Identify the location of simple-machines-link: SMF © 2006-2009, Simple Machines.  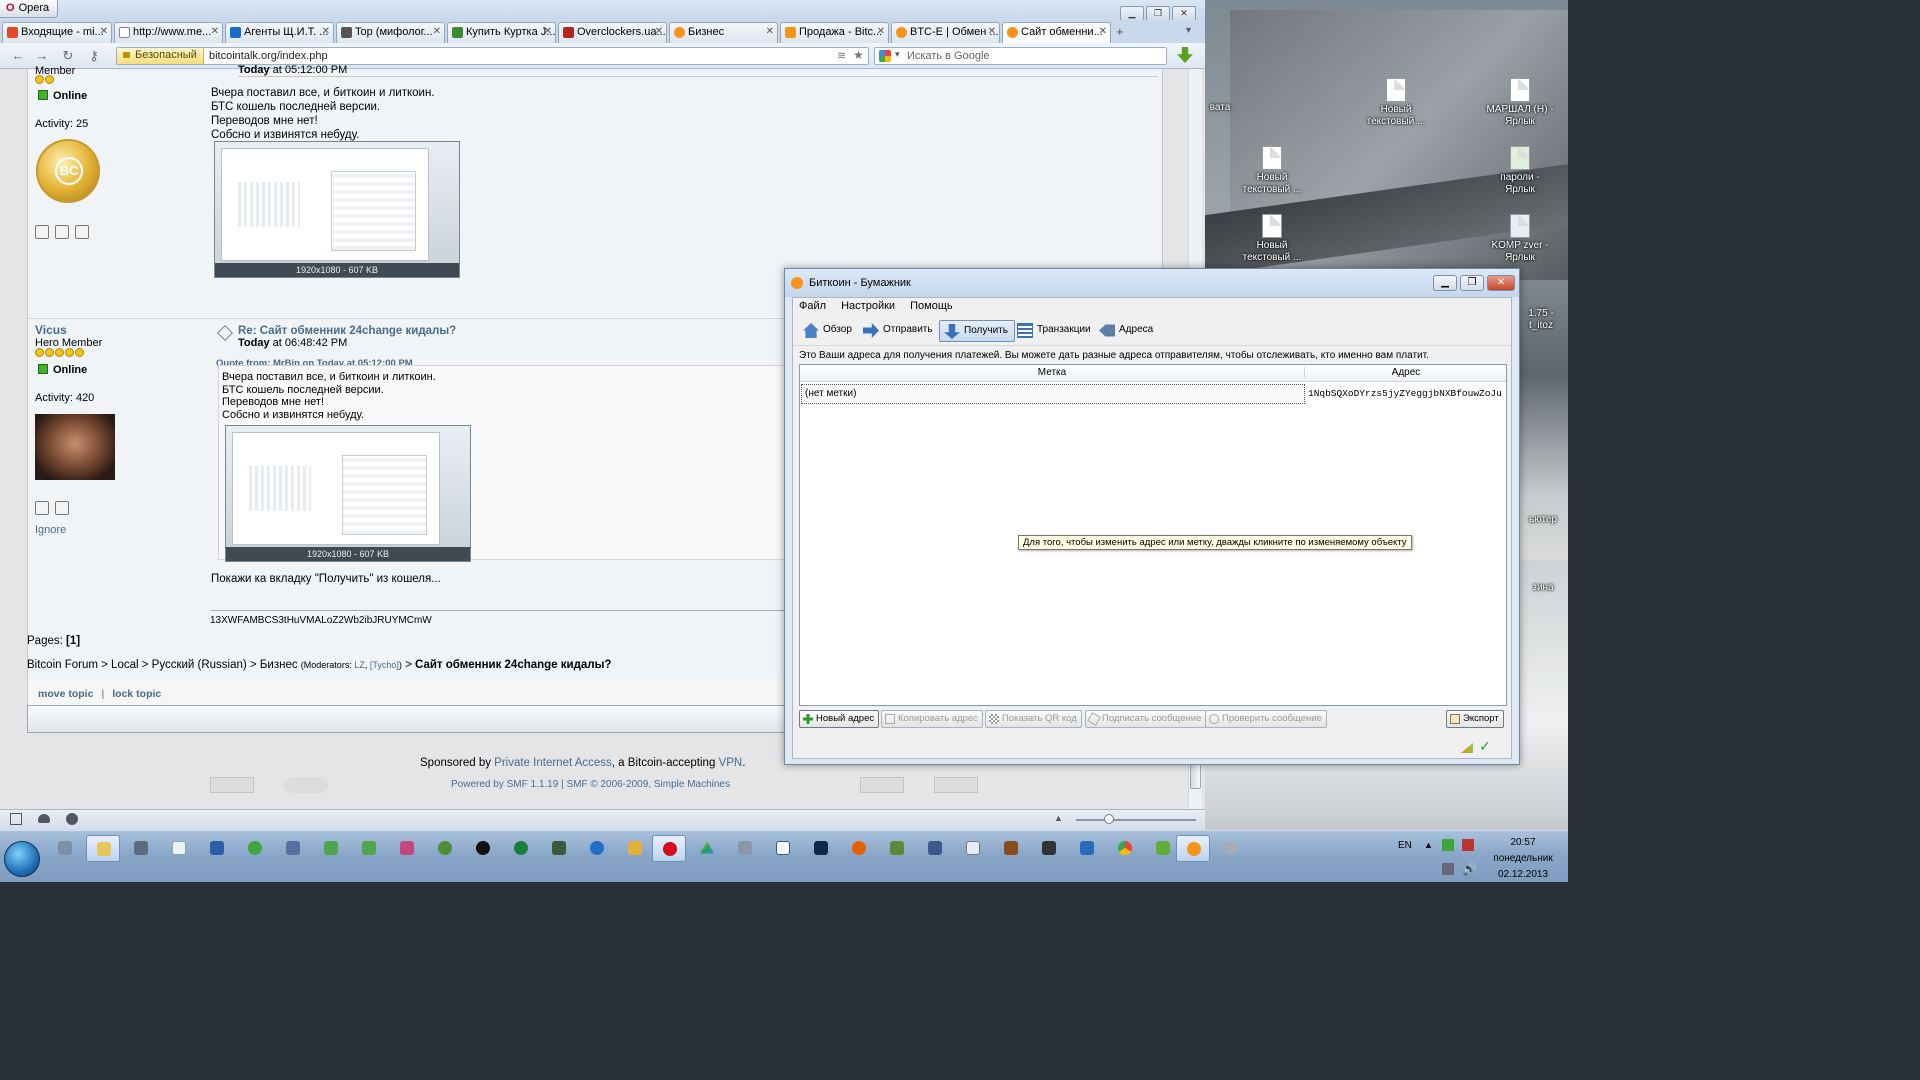
(648, 784).